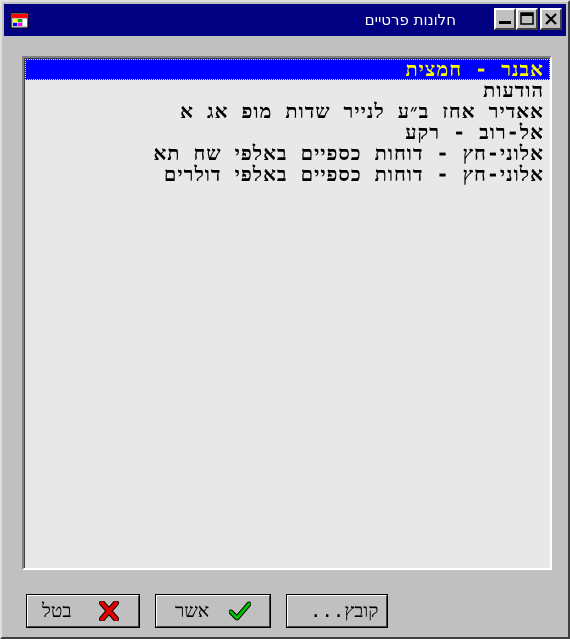 The image size is (570, 639). I want to click on app-icon, so click(20, 20).